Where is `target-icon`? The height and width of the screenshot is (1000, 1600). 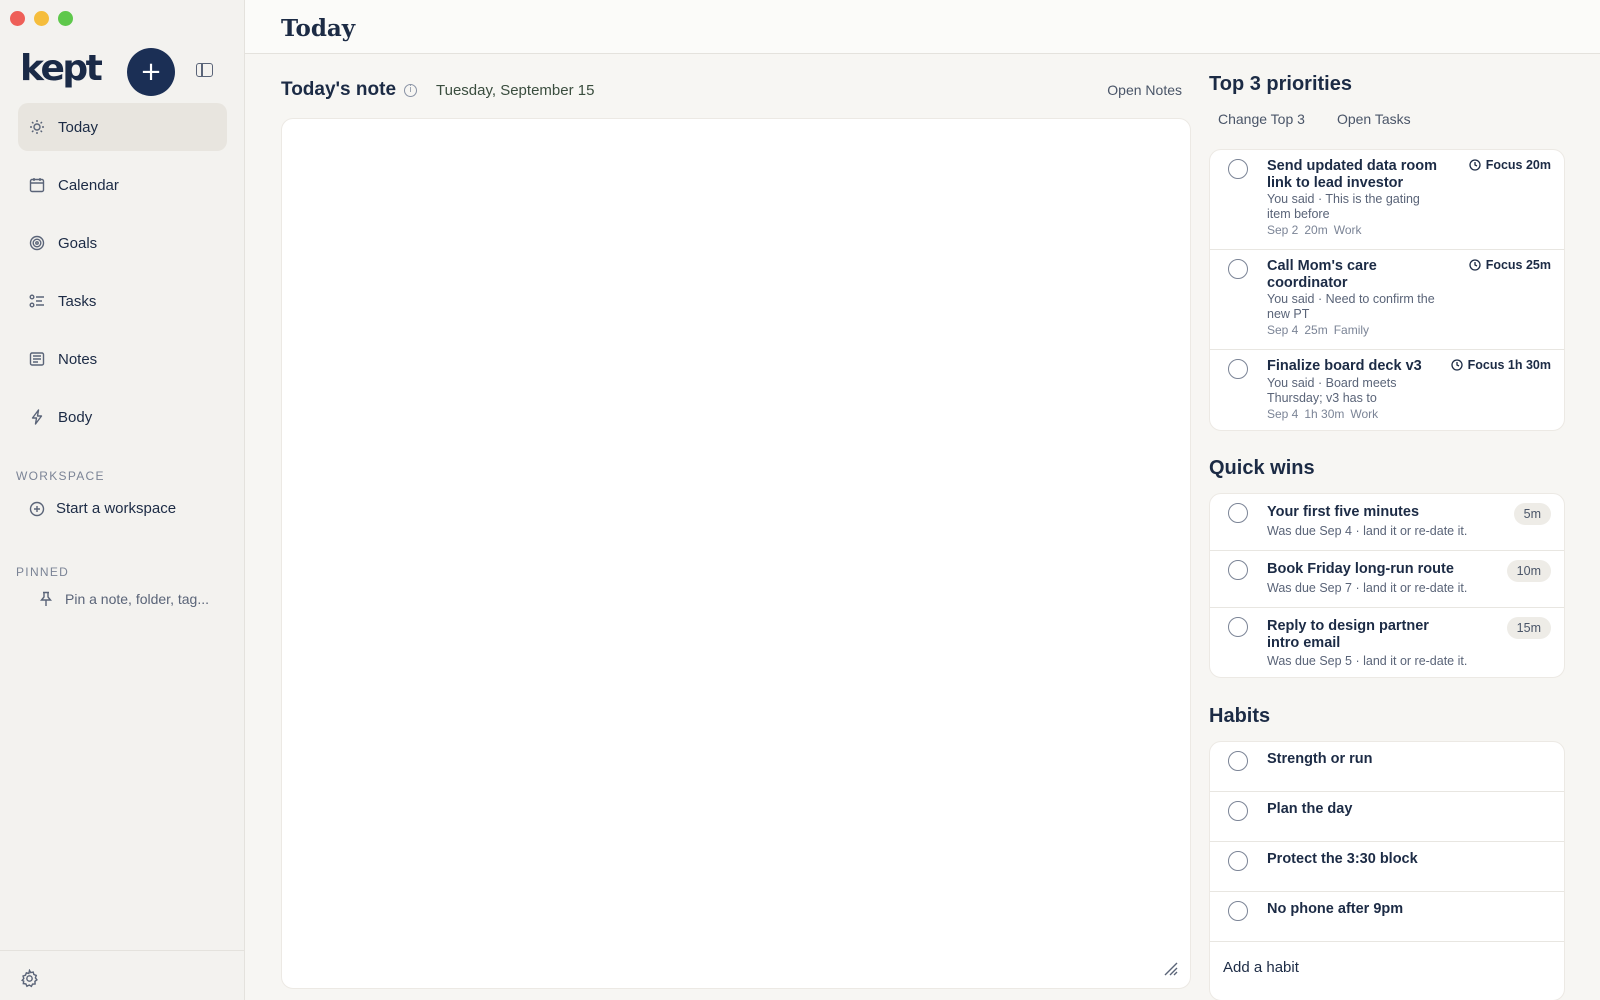 target-icon is located at coordinates (37, 243).